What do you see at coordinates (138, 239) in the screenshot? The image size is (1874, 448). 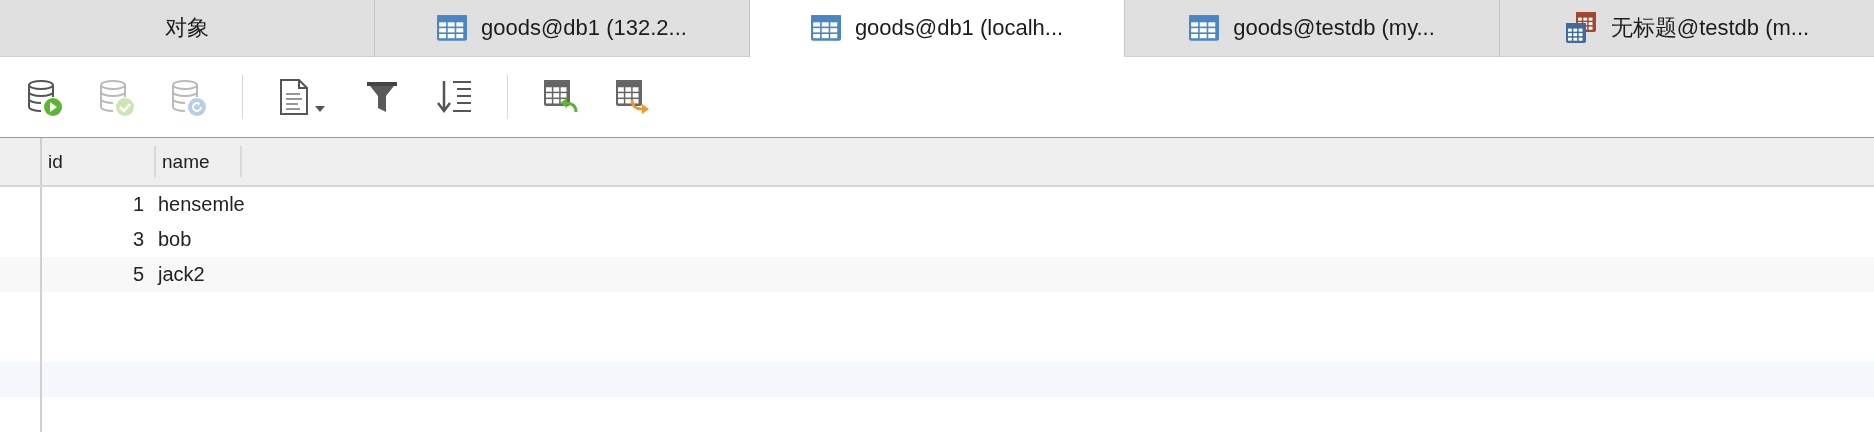 I see `table-cell: 3` at bounding box center [138, 239].